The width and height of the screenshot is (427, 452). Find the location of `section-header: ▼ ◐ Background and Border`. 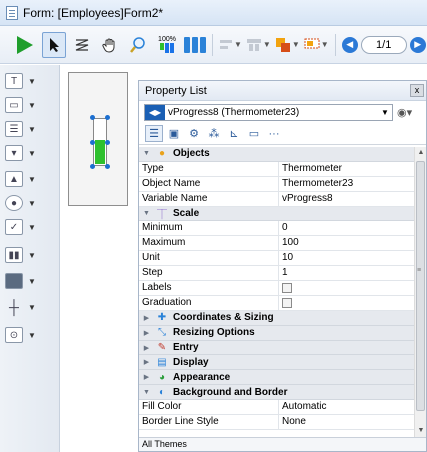

section-header: ▼ ◐ Background and Border is located at coordinates (277, 393).